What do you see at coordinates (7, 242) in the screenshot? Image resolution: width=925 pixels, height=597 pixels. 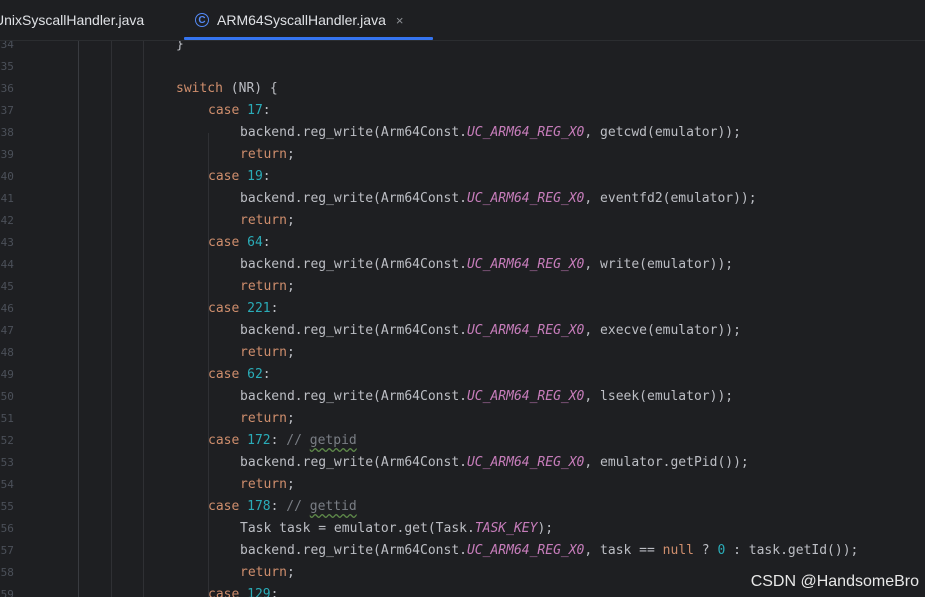 I see `line-number: 143` at bounding box center [7, 242].